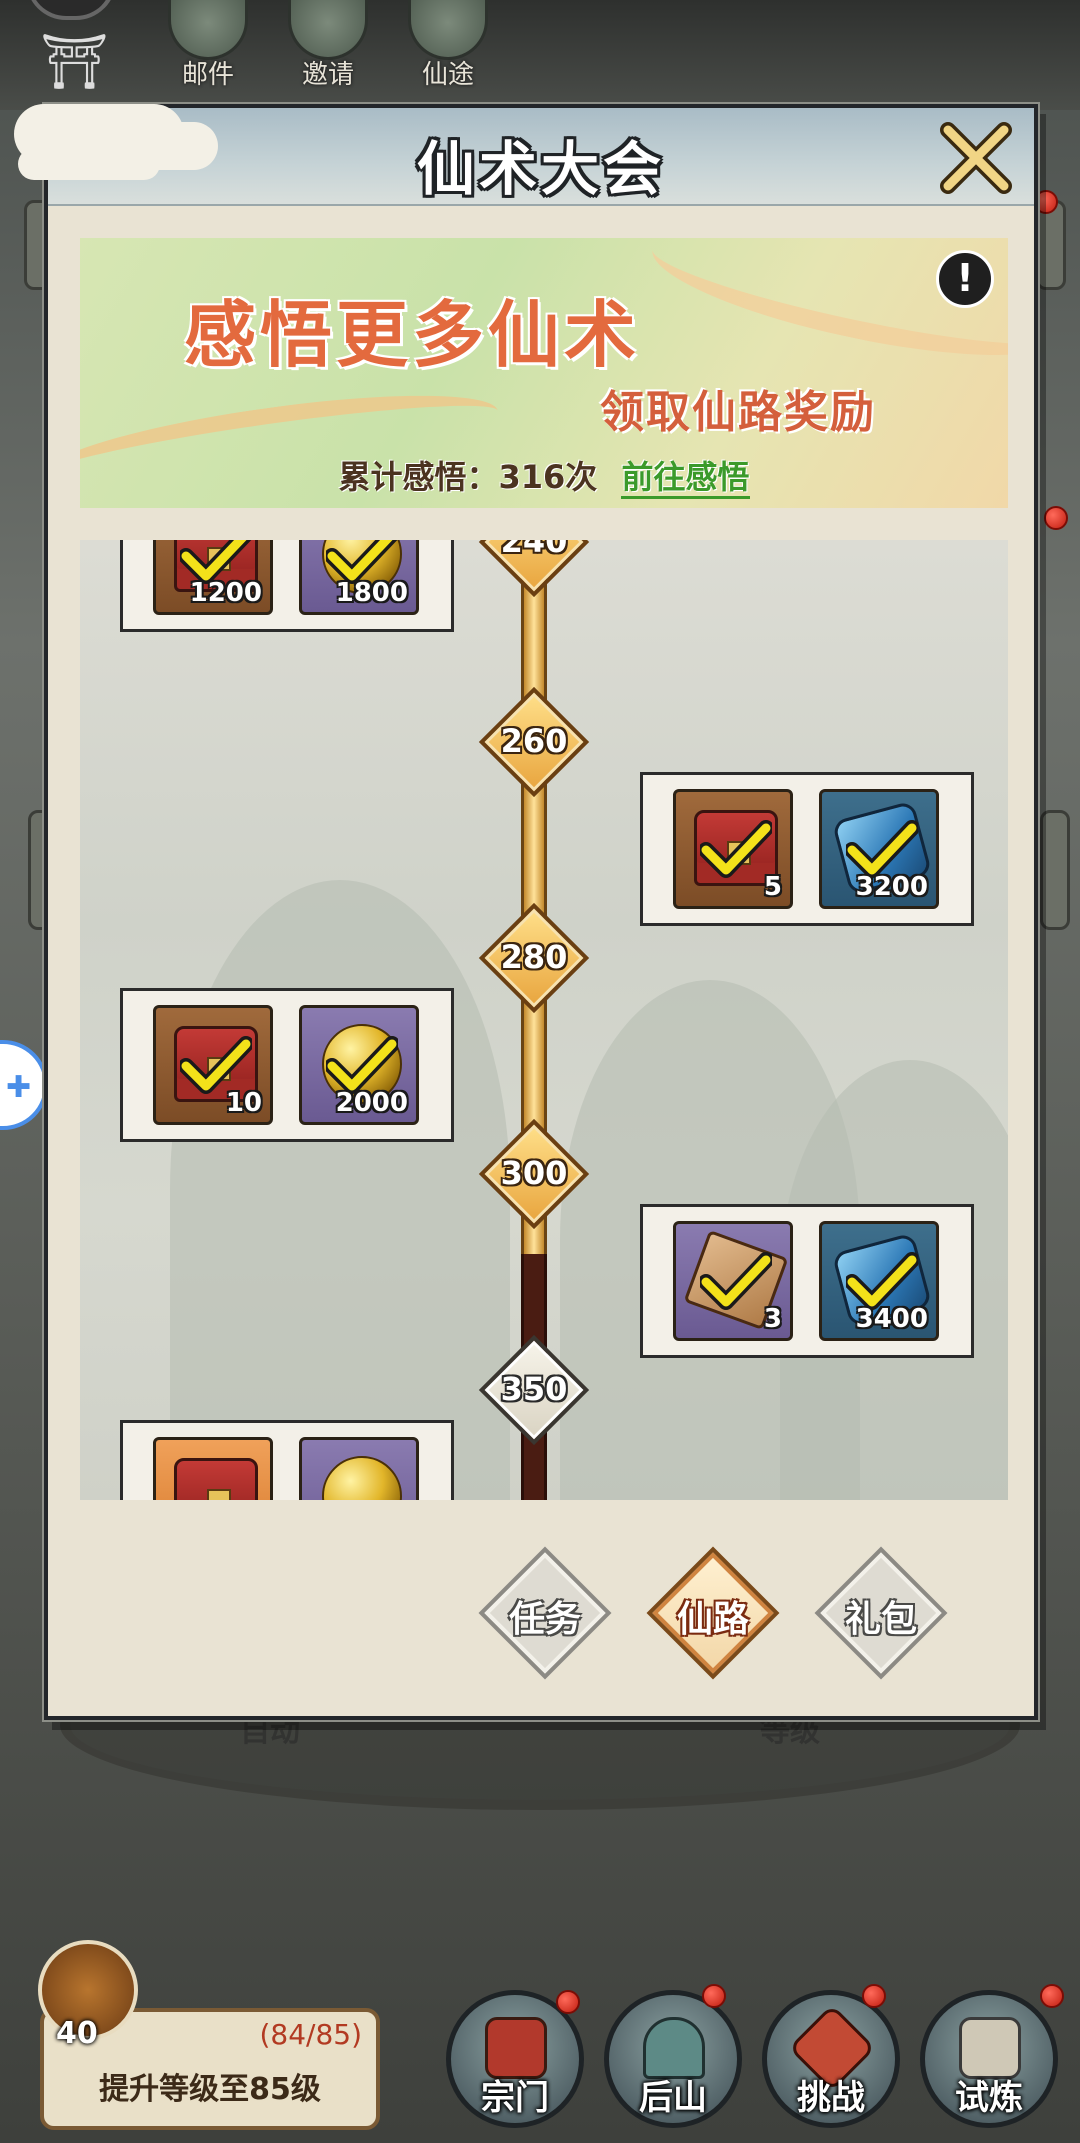 The height and width of the screenshot is (2143, 1080). I want to click on path-icon, so click(448, 30).